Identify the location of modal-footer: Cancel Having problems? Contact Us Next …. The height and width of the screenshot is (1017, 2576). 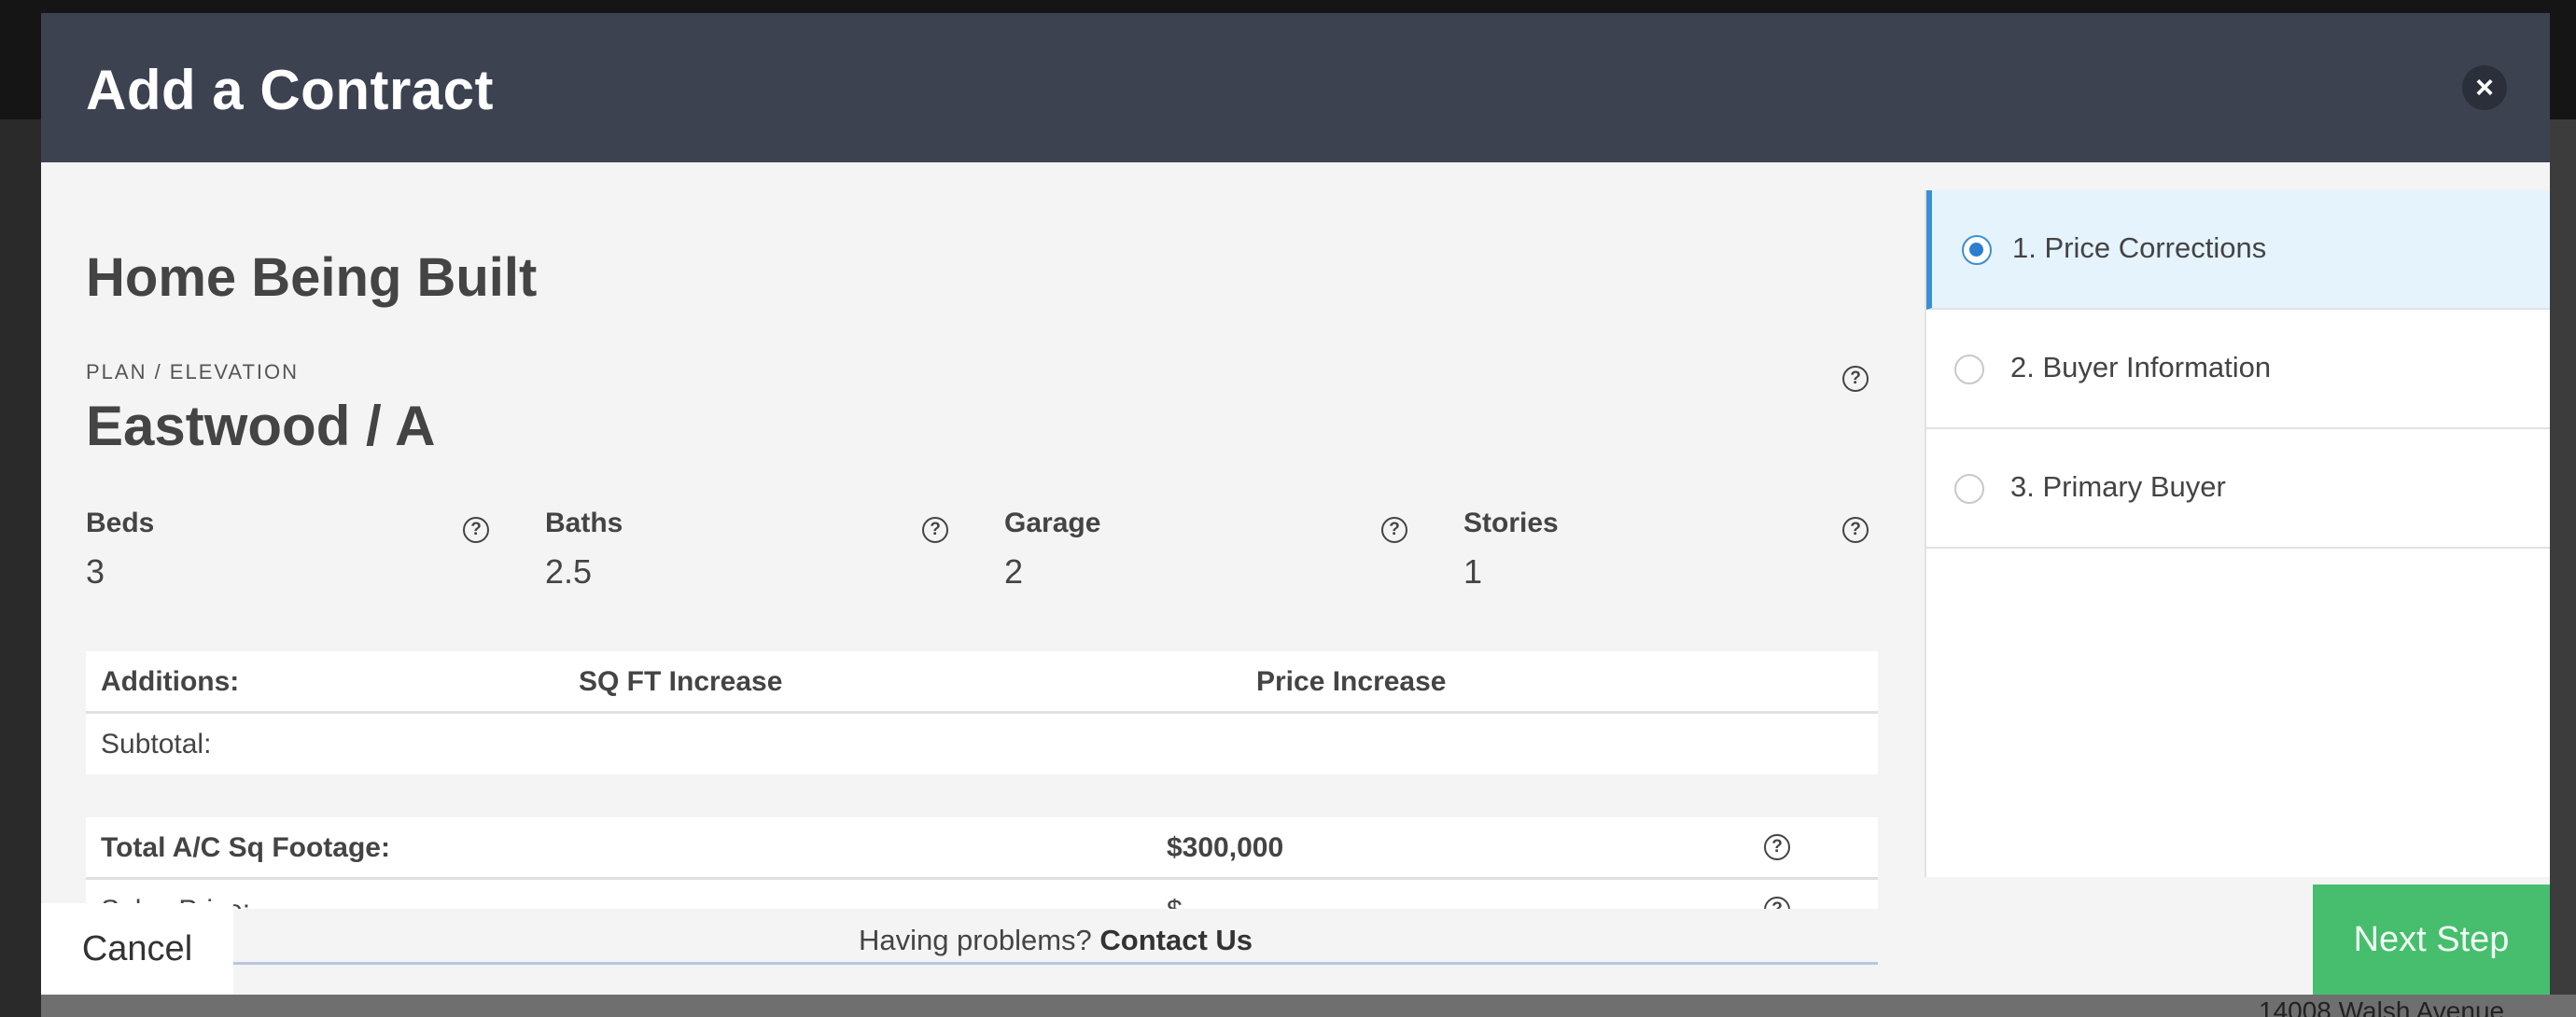
(1295, 940).